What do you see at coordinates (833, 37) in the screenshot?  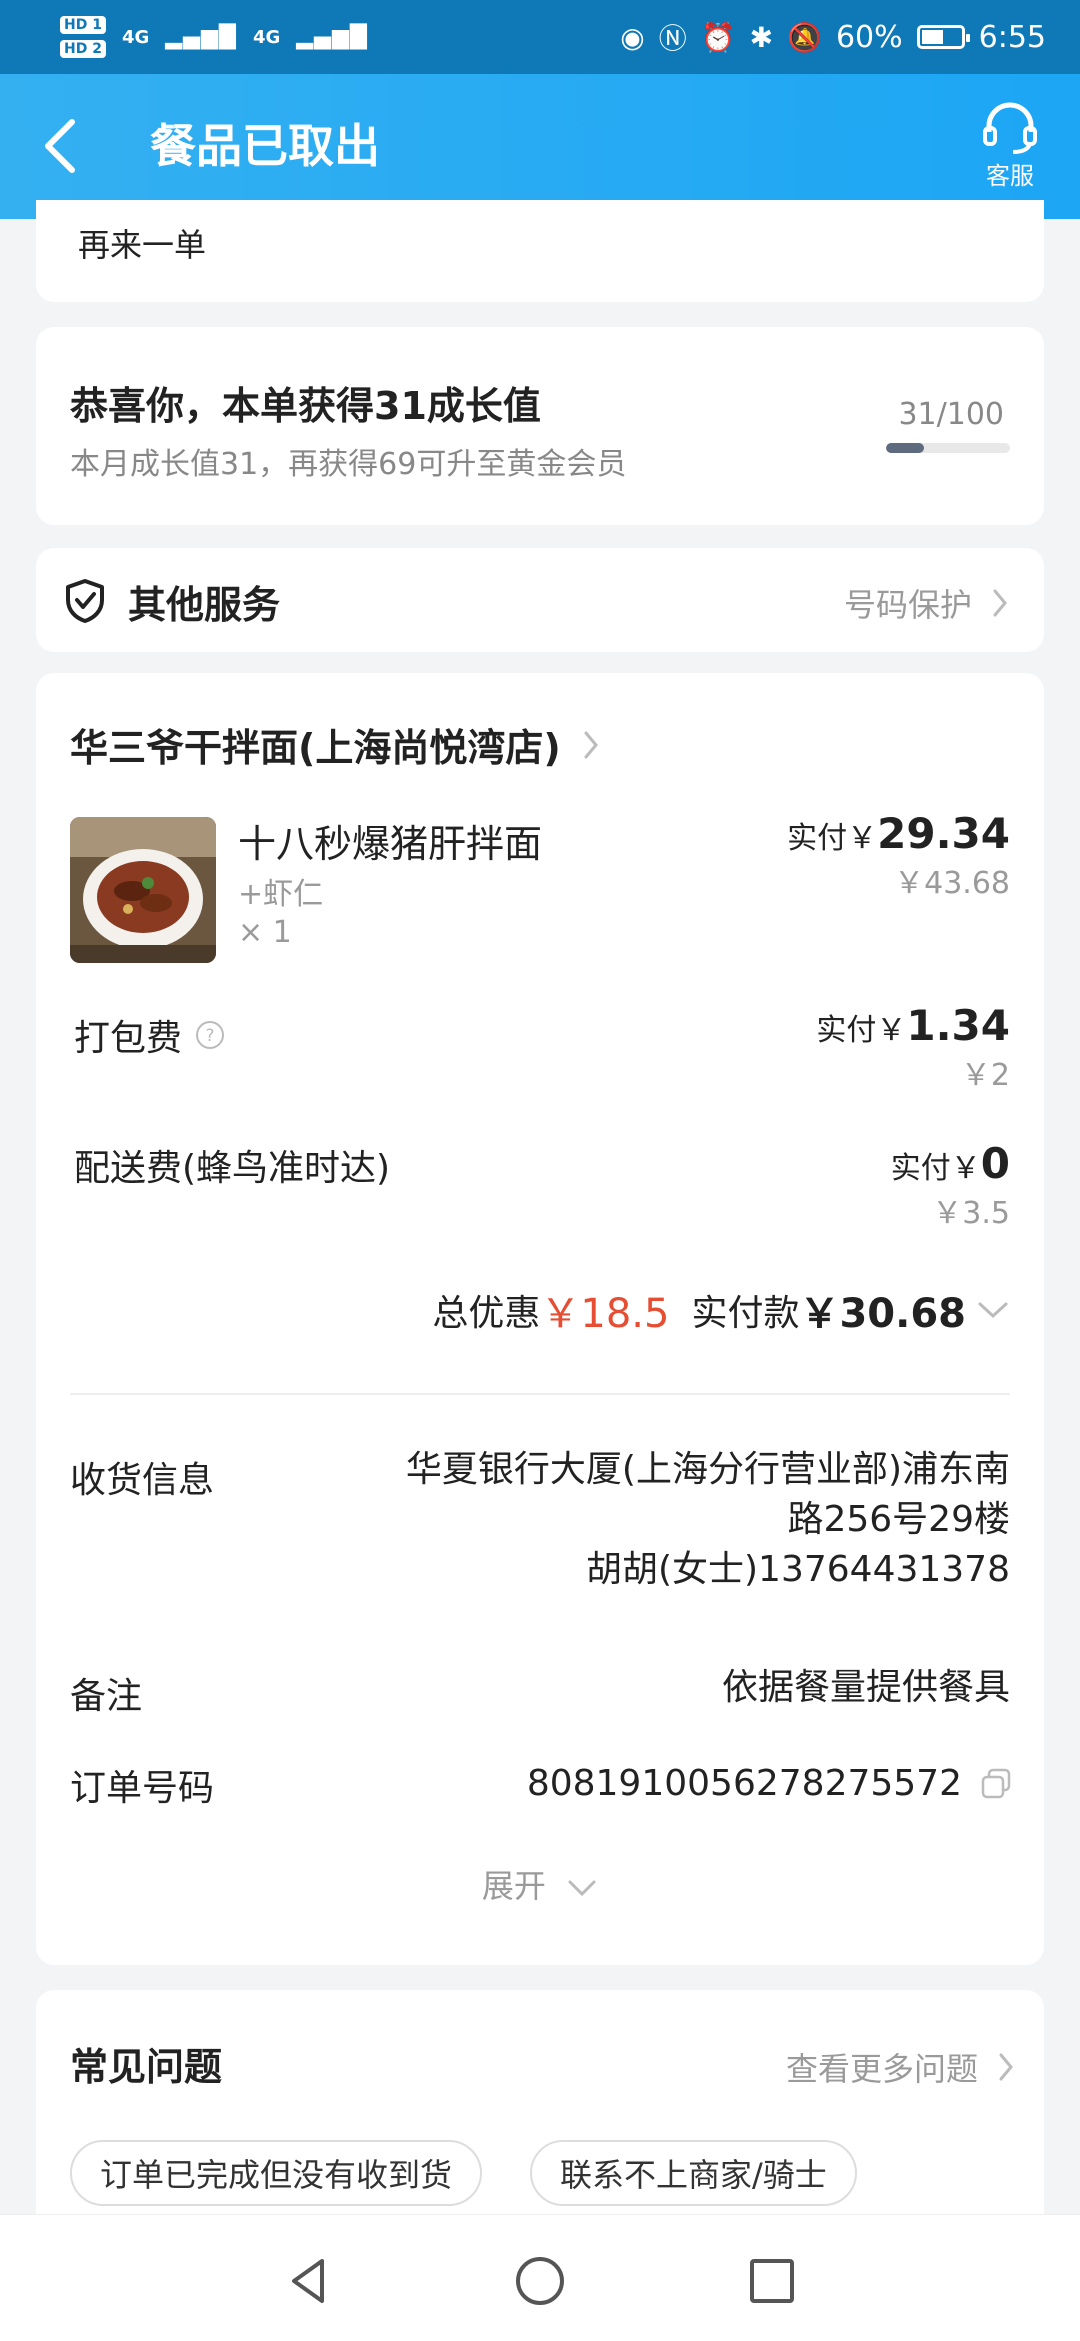 I see `status-icons: ◉ Ⓝ ⏰ ✱ 🔕 60% 6:55` at bounding box center [833, 37].